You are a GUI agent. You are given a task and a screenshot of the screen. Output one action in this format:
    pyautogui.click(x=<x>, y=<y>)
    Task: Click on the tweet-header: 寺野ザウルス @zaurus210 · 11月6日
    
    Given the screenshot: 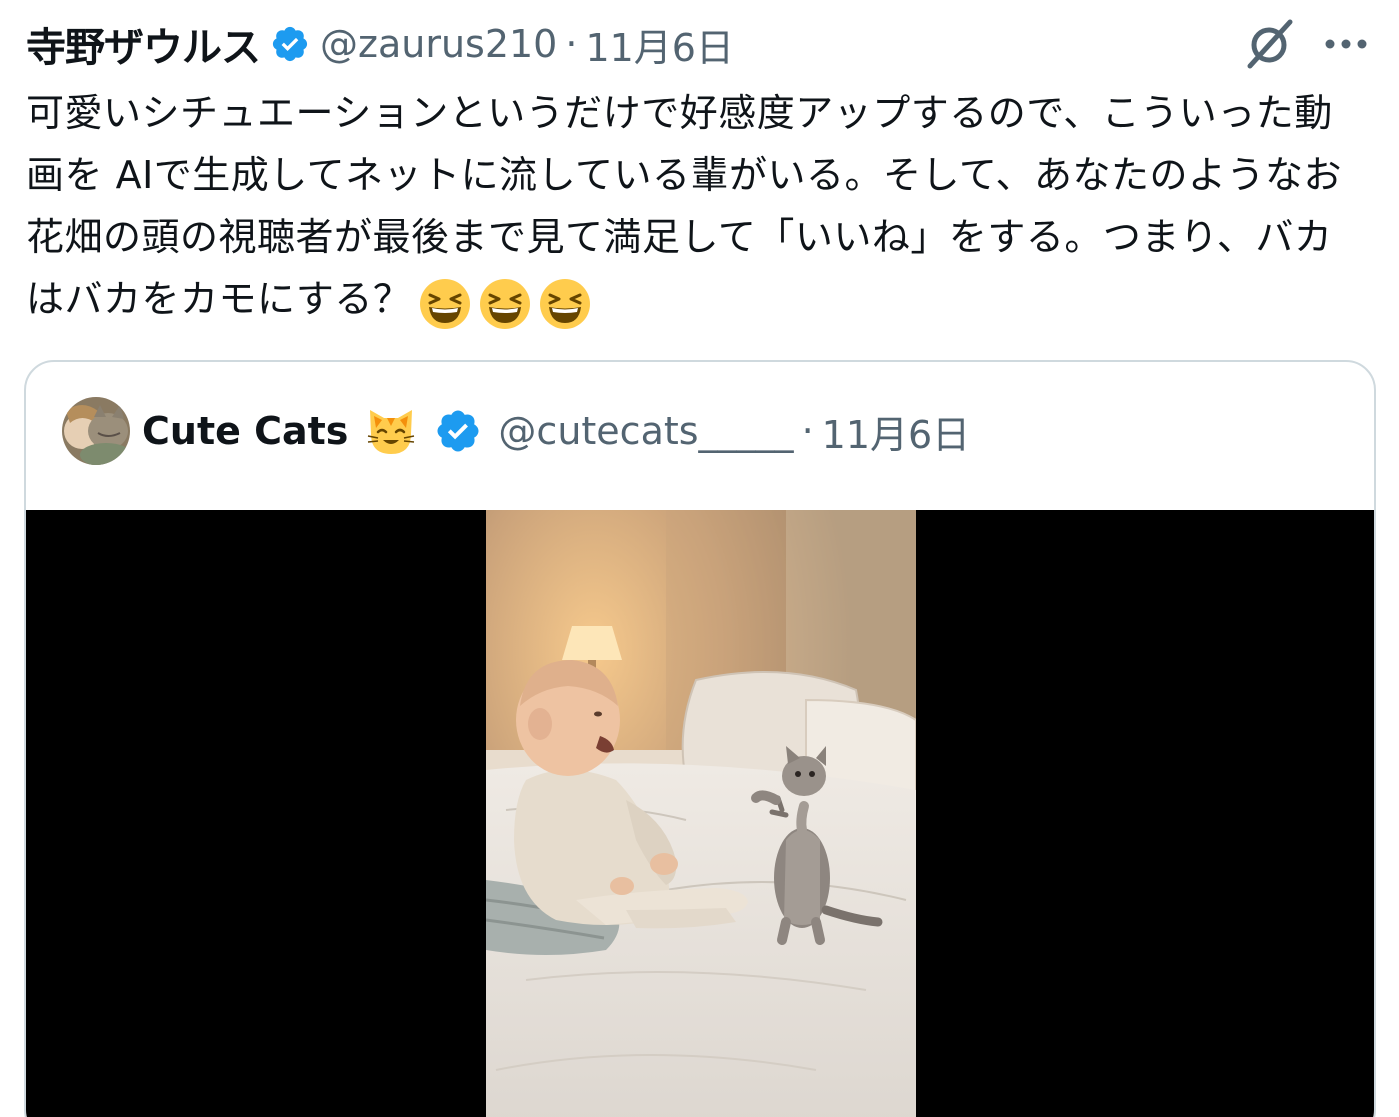 What is the action you would take?
    pyautogui.click(x=380, y=44)
    